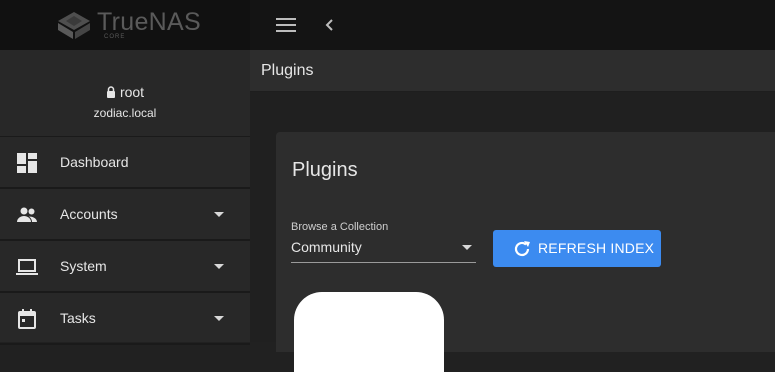 This screenshot has height=372, width=775. I want to click on logo-text: TrueNAS, so click(149, 22).